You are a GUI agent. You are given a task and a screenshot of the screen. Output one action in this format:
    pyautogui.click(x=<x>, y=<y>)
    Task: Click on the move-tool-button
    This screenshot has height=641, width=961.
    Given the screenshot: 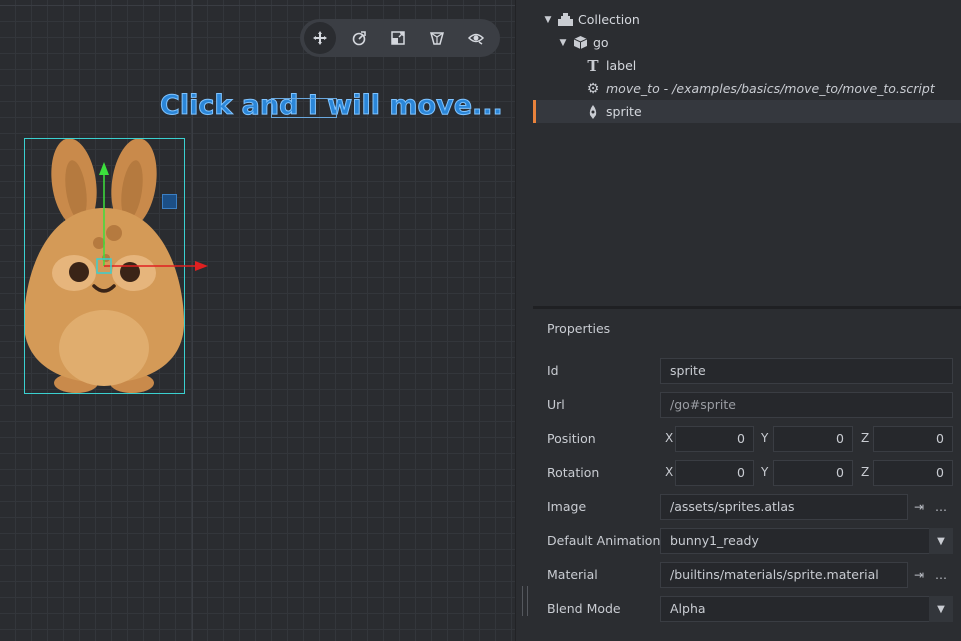 What is the action you would take?
    pyautogui.click(x=320, y=38)
    